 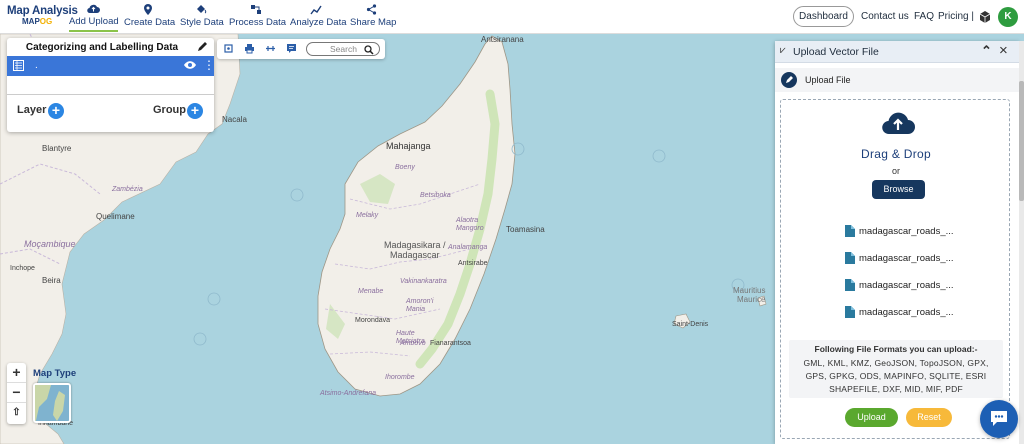 What do you see at coordinates (56, 111) in the screenshot?
I see `add-layer-button: +` at bounding box center [56, 111].